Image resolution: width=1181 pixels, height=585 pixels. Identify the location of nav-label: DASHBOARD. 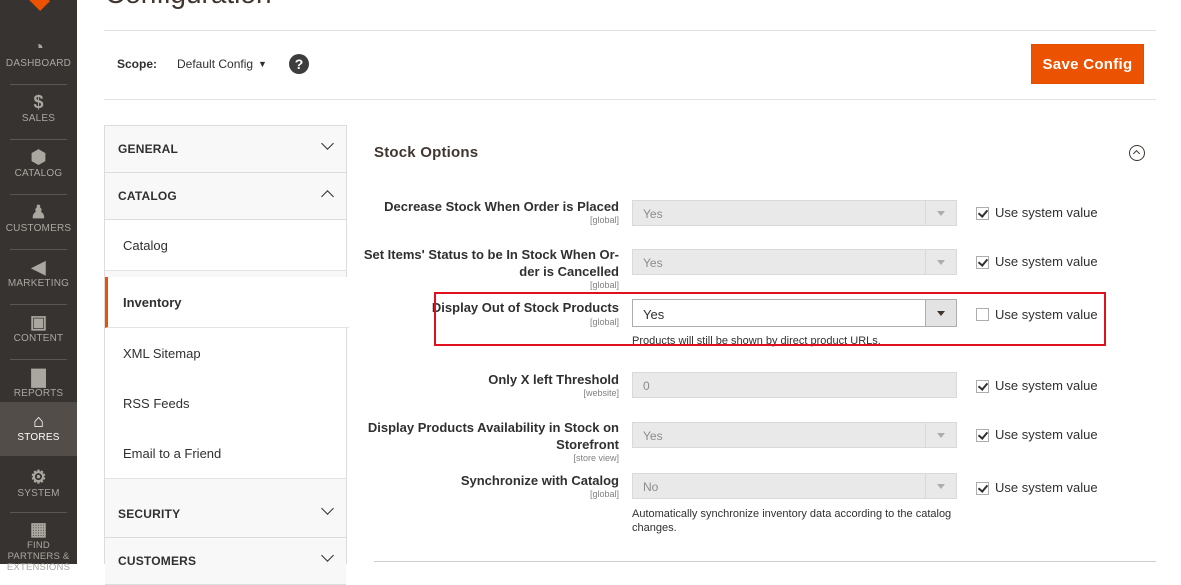
(38, 63).